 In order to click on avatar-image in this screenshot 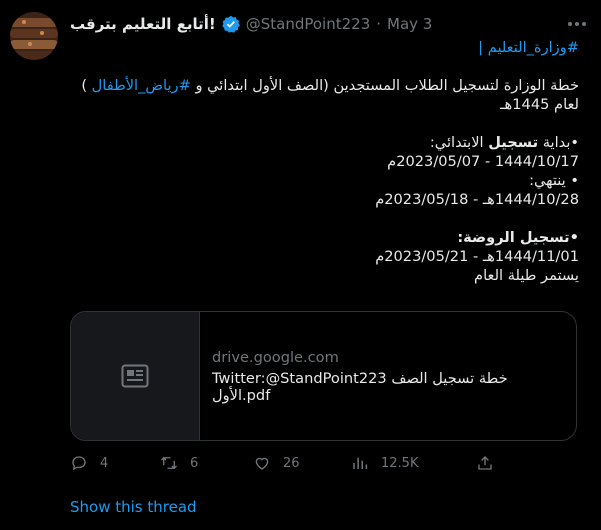, I will do `click(34, 36)`.